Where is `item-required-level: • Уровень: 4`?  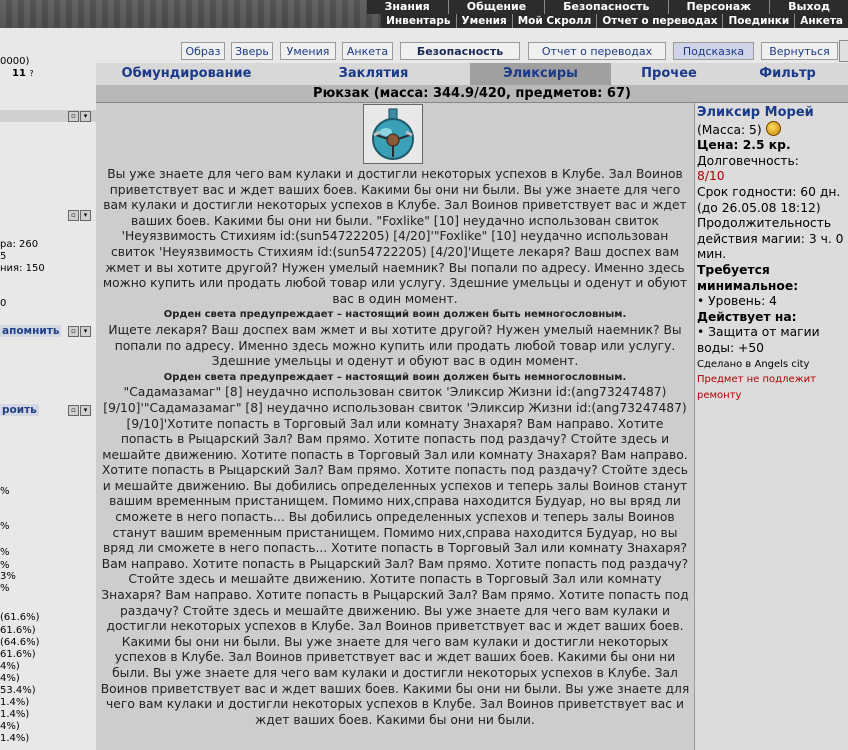
item-required-level: • Уровень: 4 is located at coordinates (737, 301).